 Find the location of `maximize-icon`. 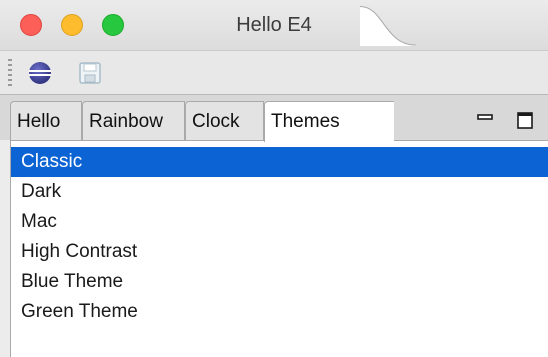

maximize-icon is located at coordinates (525, 120).